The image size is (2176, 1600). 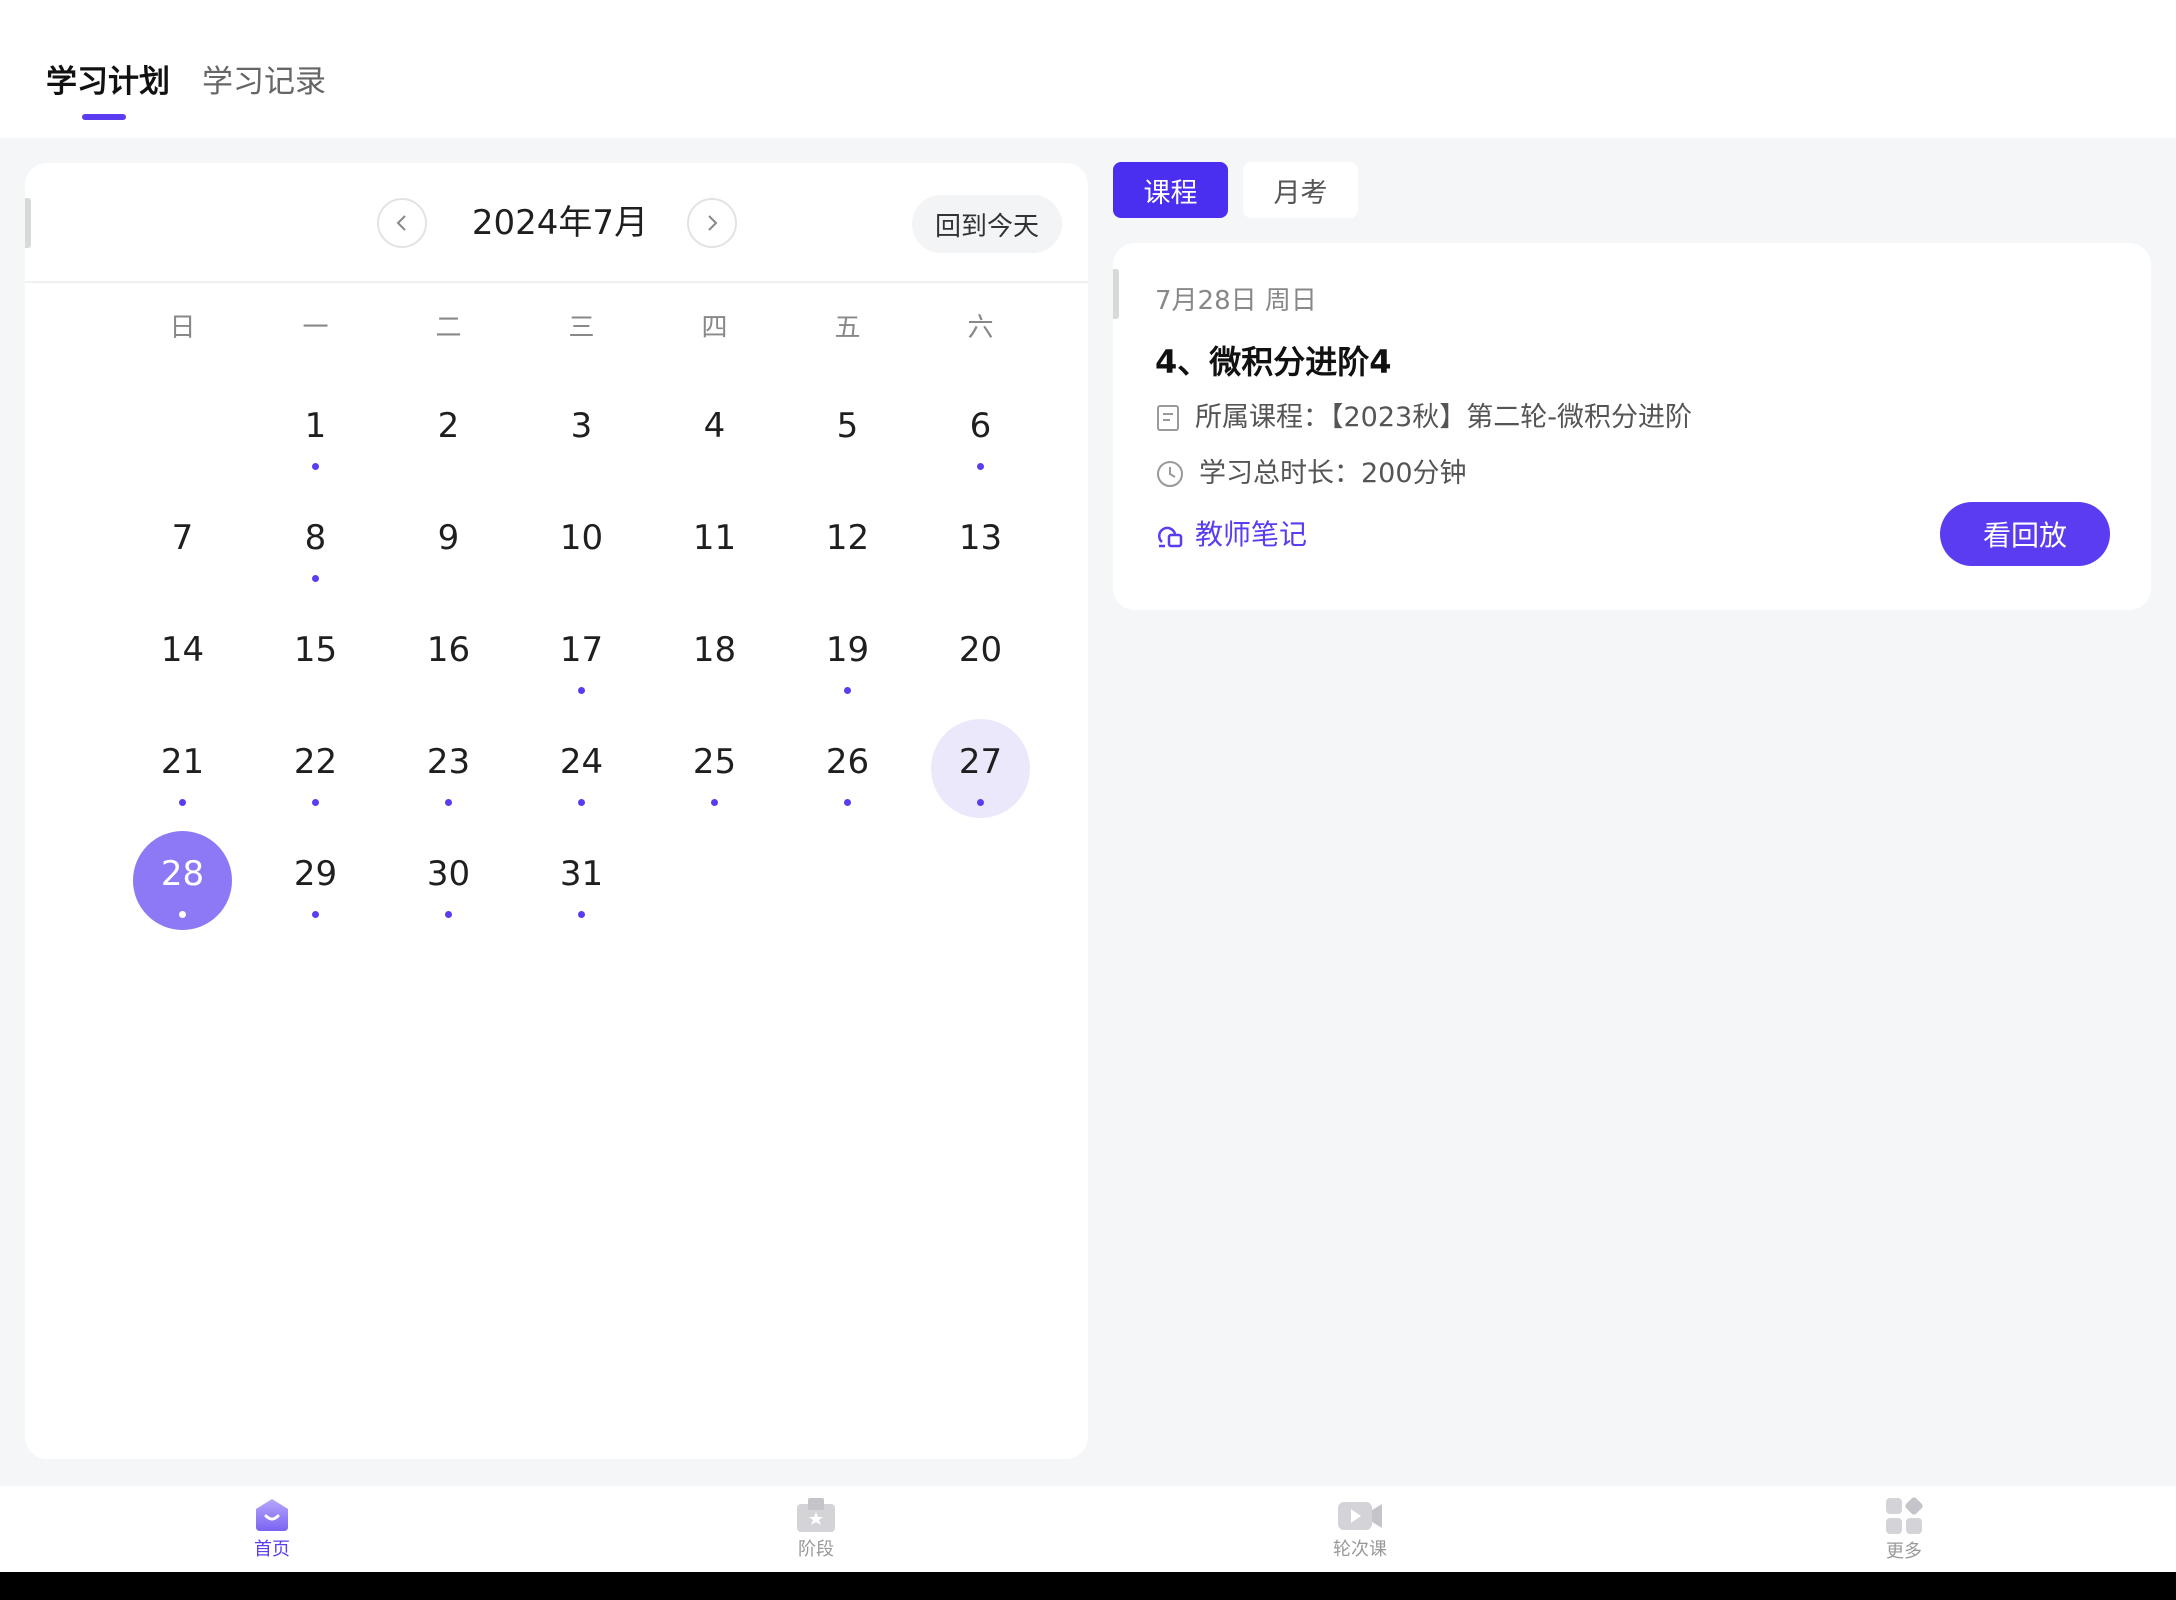 What do you see at coordinates (1170, 190) in the screenshot?
I see `segment-course: 课程` at bounding box center [1170, 190].